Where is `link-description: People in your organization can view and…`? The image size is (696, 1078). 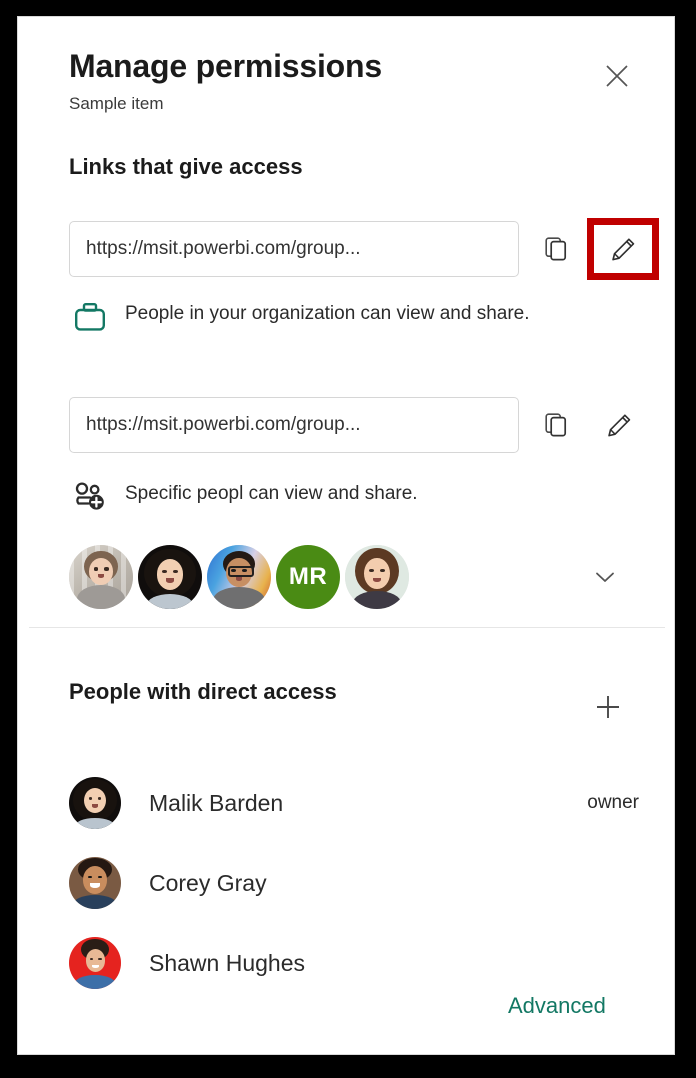 link-description: People in your organization can view and… is located at coordinates (329, 316).